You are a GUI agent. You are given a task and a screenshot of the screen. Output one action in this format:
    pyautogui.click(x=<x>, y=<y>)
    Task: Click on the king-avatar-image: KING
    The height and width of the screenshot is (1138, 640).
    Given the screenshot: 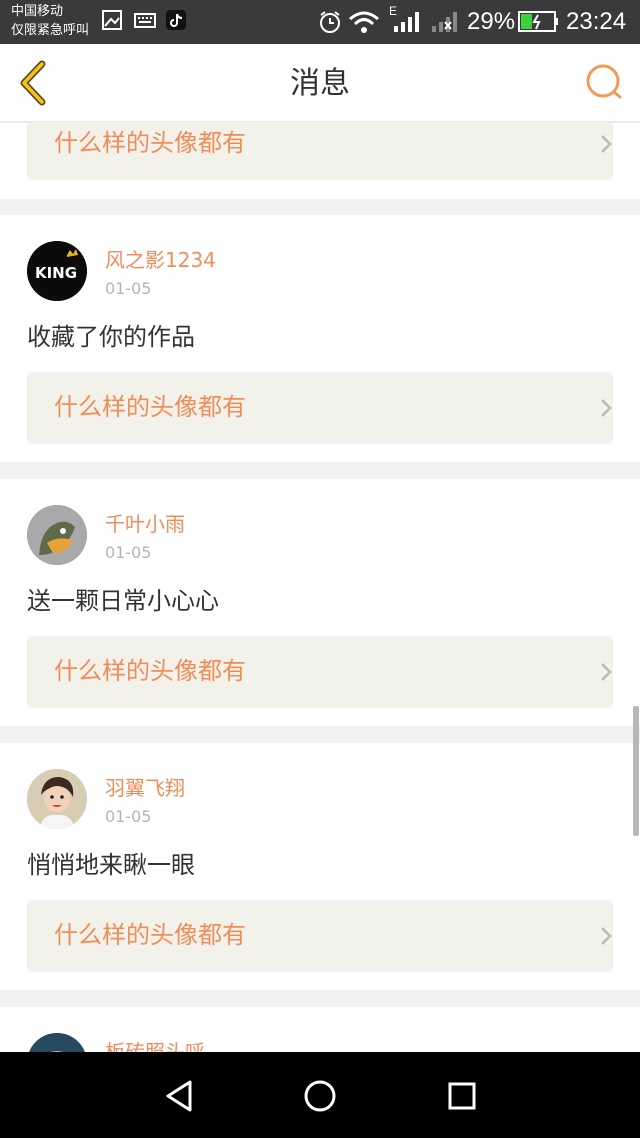 What is the action you would take?
    pyautogui.click(x=57, y=271)
    